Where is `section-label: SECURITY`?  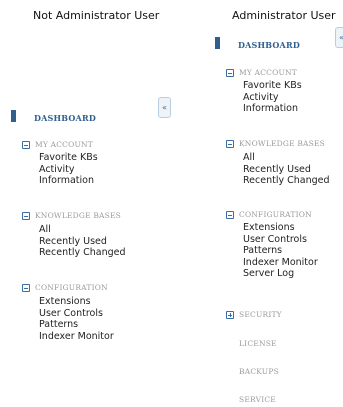
section-label: SECURITY is located at coordinates (260, 314).